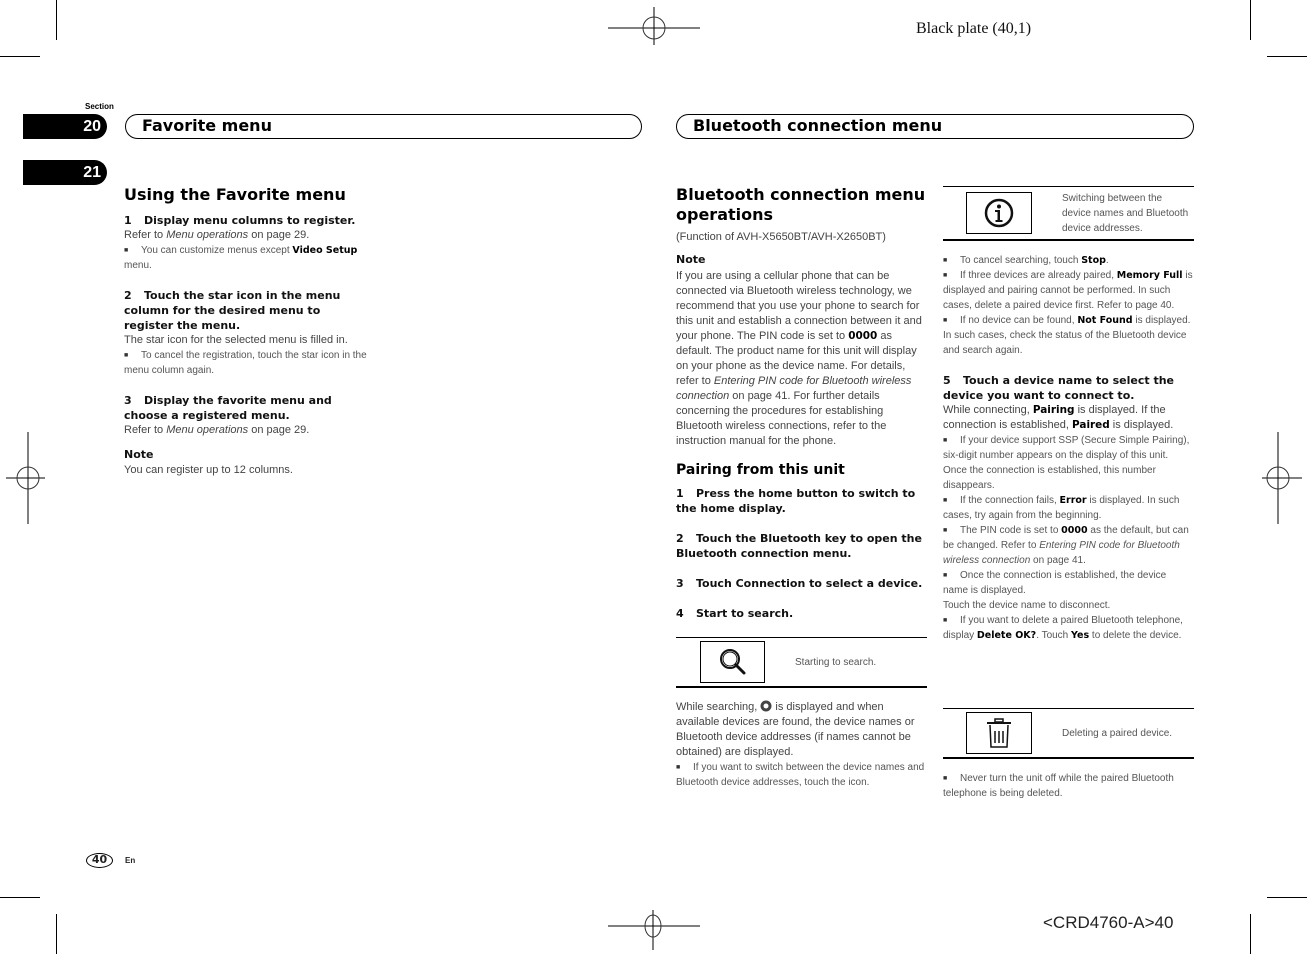 The height and width of the screenshot is (954, 1307). Describe the element at coordinates (801, 204) in the screenshot. I see `bluetooth-title: Bluetooth connection menu operations` at that location.